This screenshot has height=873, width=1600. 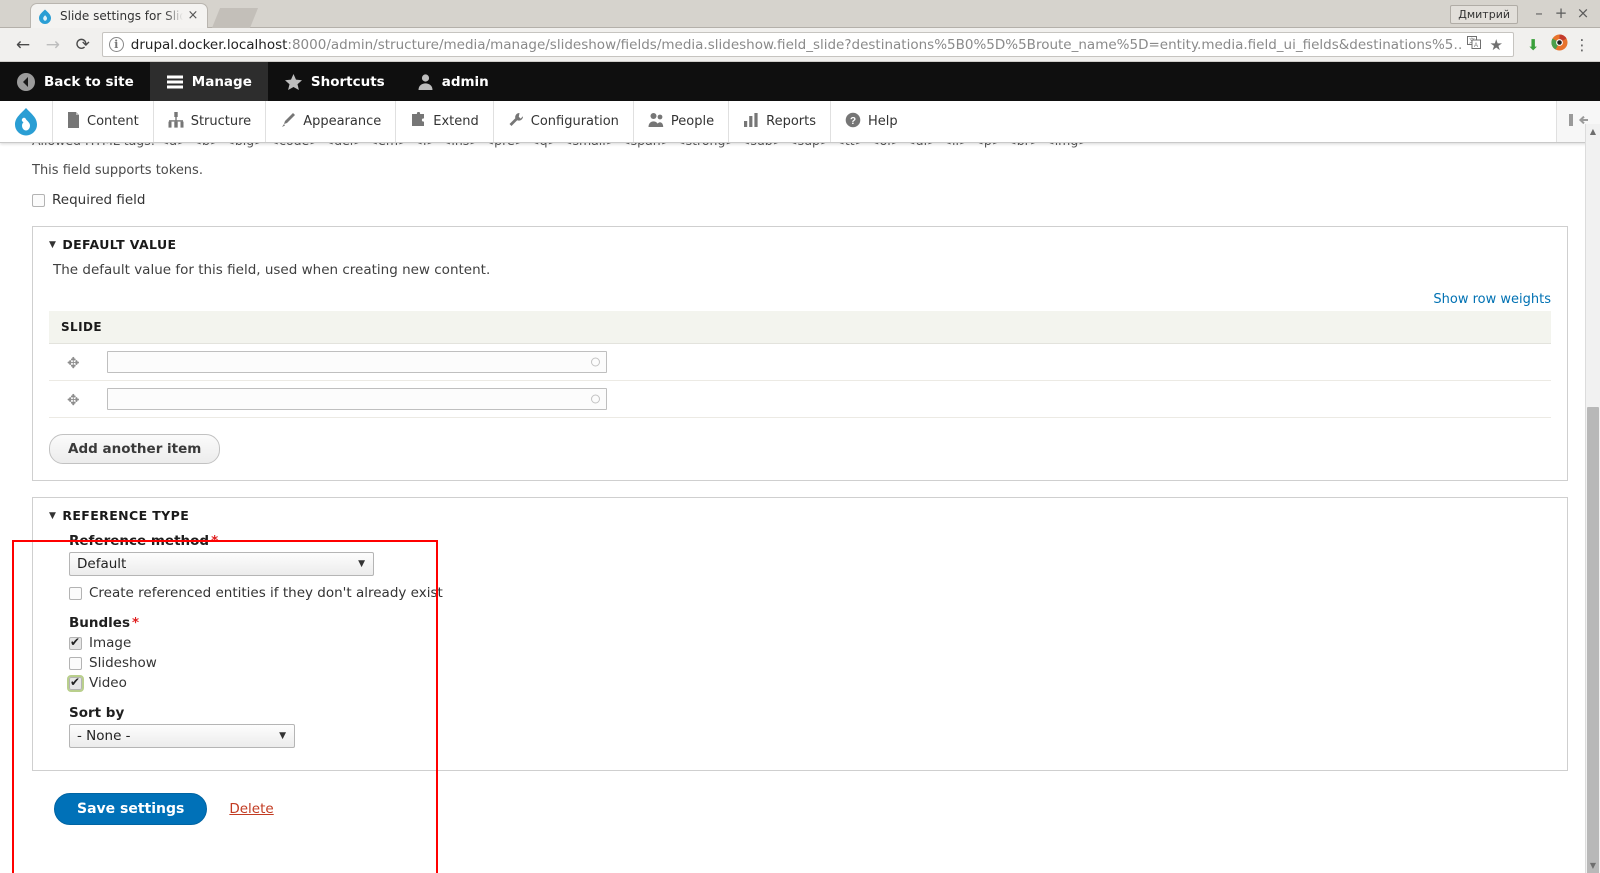 What do you see at coordinates (656, 122) in the screenshot?
I see `people-icon` at bounding box center [656, 122].